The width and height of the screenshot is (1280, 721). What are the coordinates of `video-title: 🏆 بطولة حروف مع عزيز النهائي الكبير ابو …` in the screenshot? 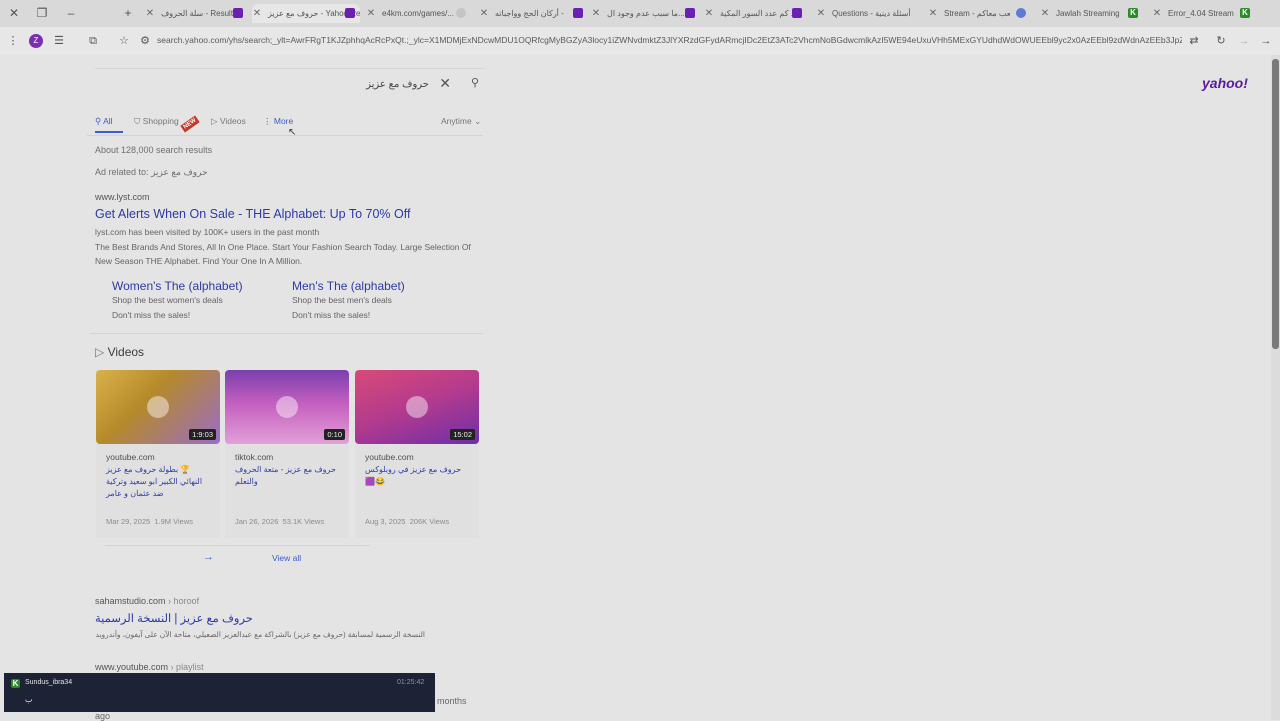 It's located at (159, 482).